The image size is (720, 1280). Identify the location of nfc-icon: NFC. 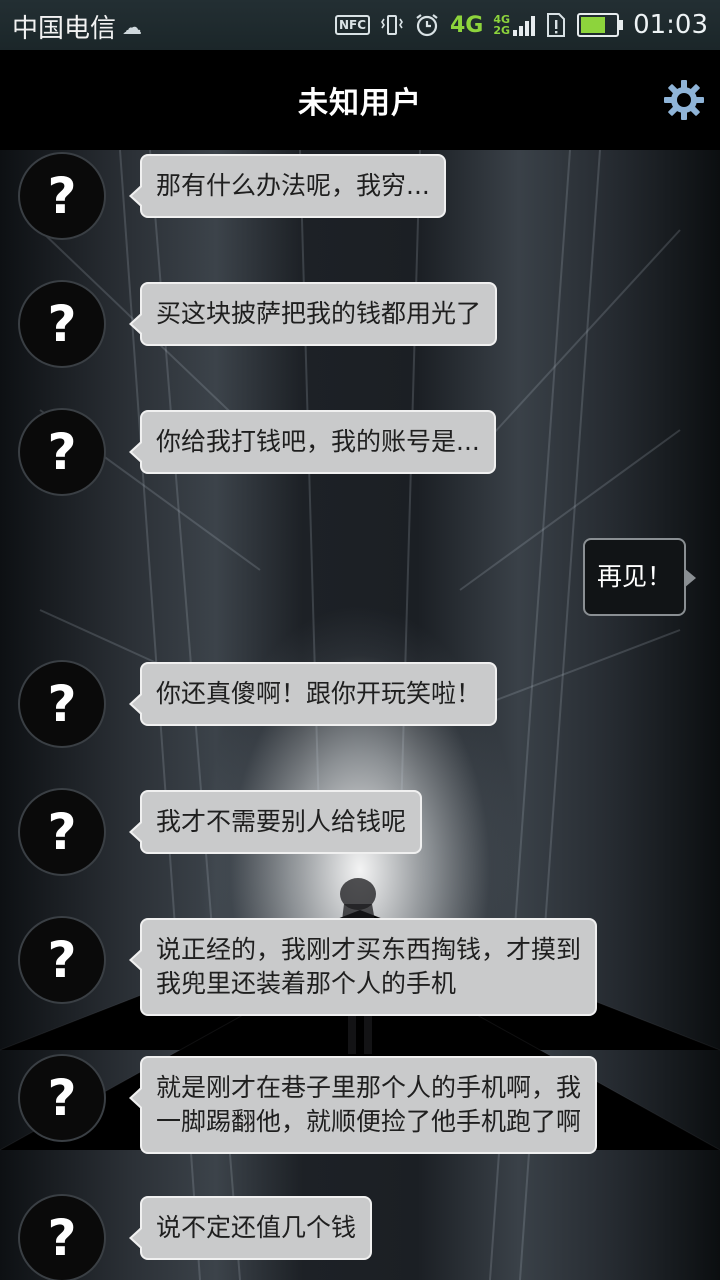
(352, 25).